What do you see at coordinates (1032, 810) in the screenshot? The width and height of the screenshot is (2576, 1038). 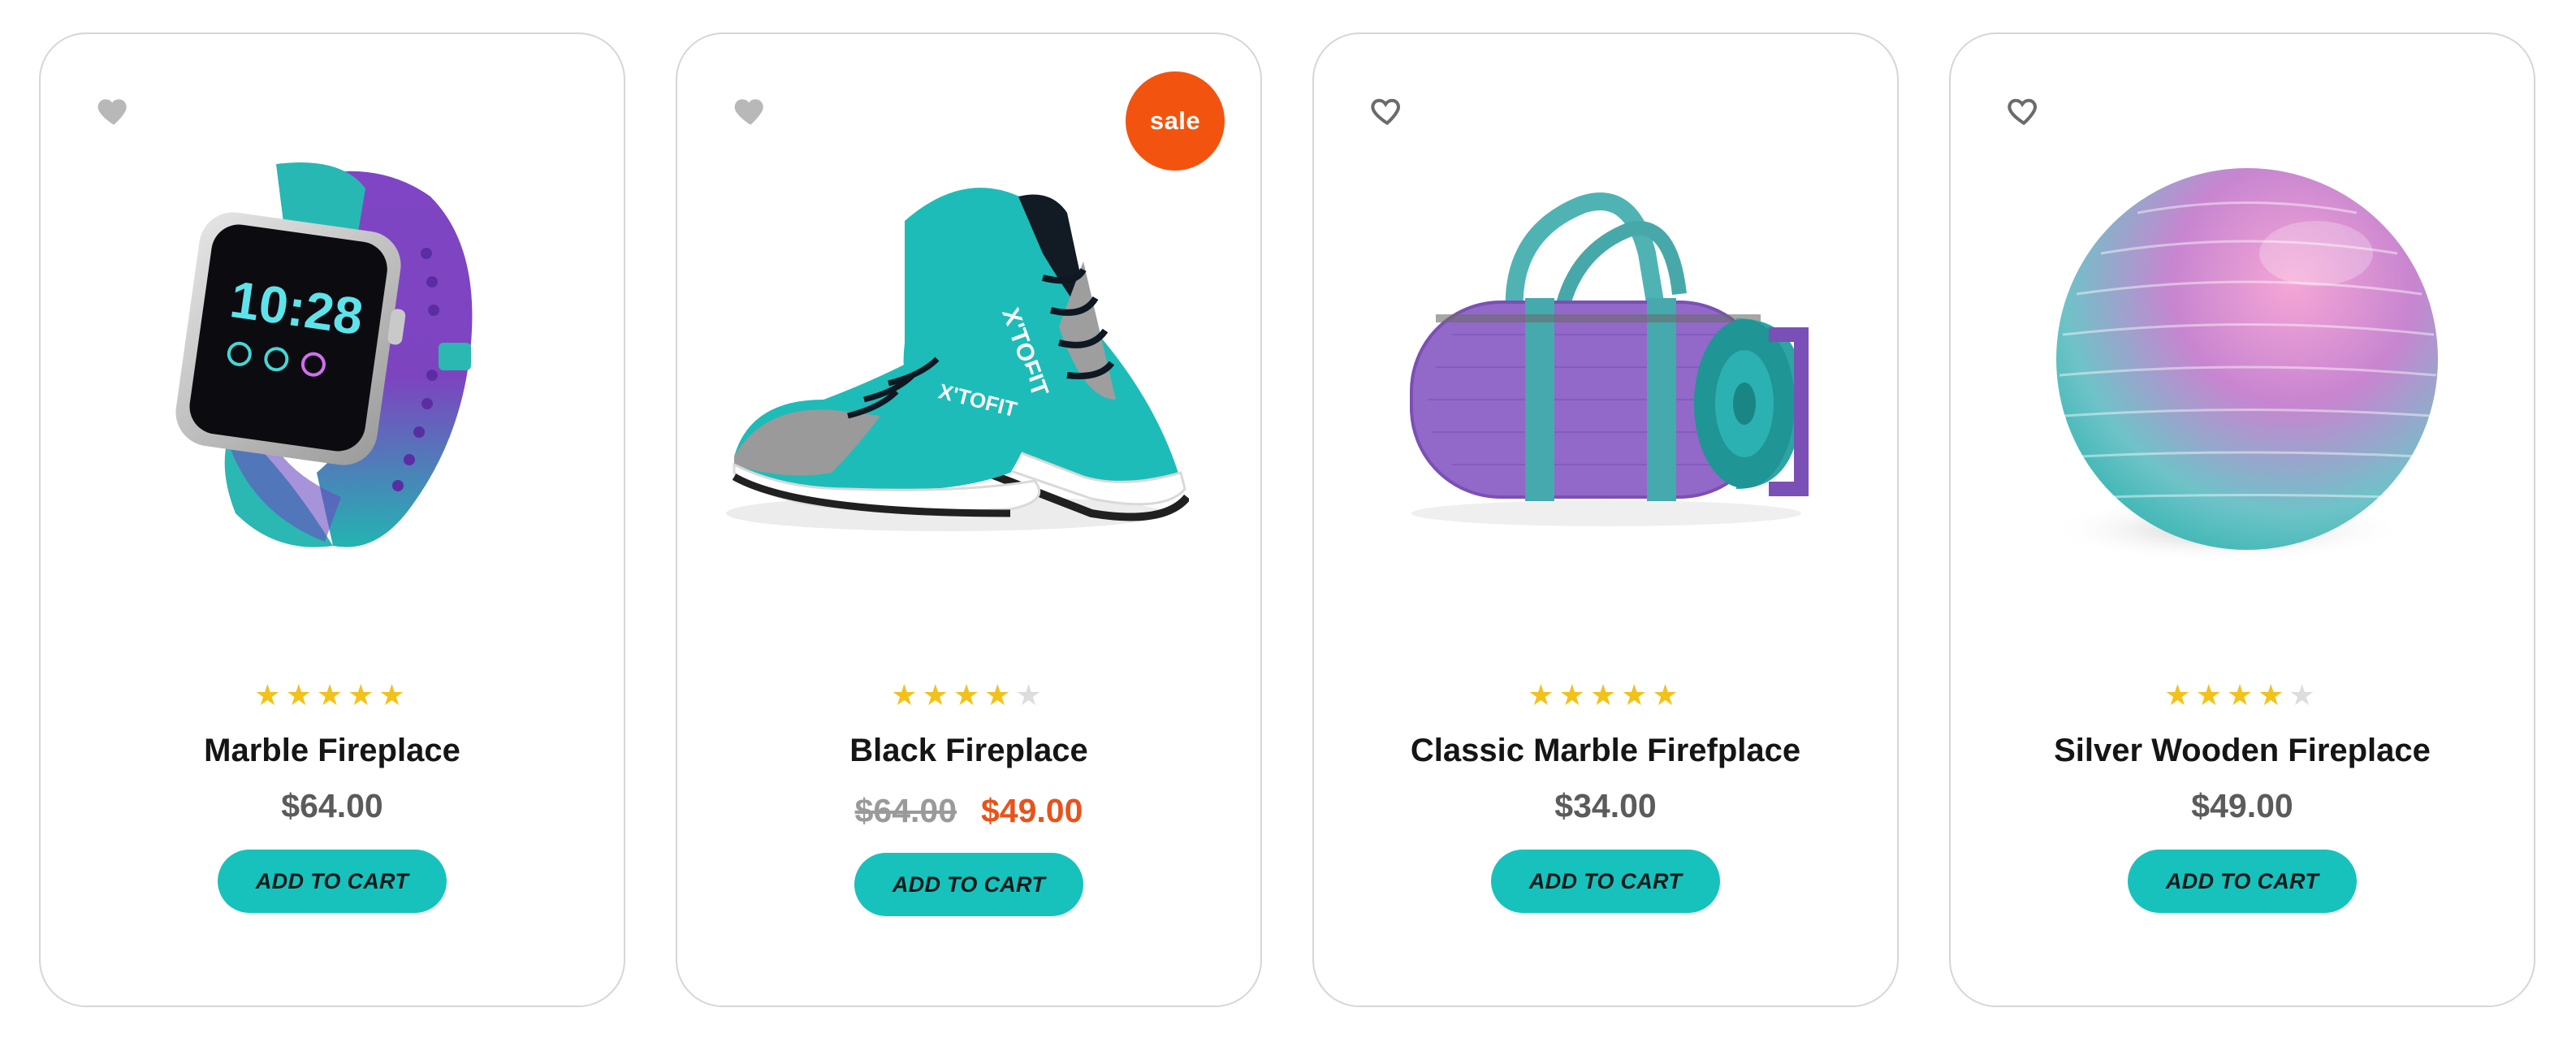 I see `sale-price: $49.00` at bounding box center [1032, 810].